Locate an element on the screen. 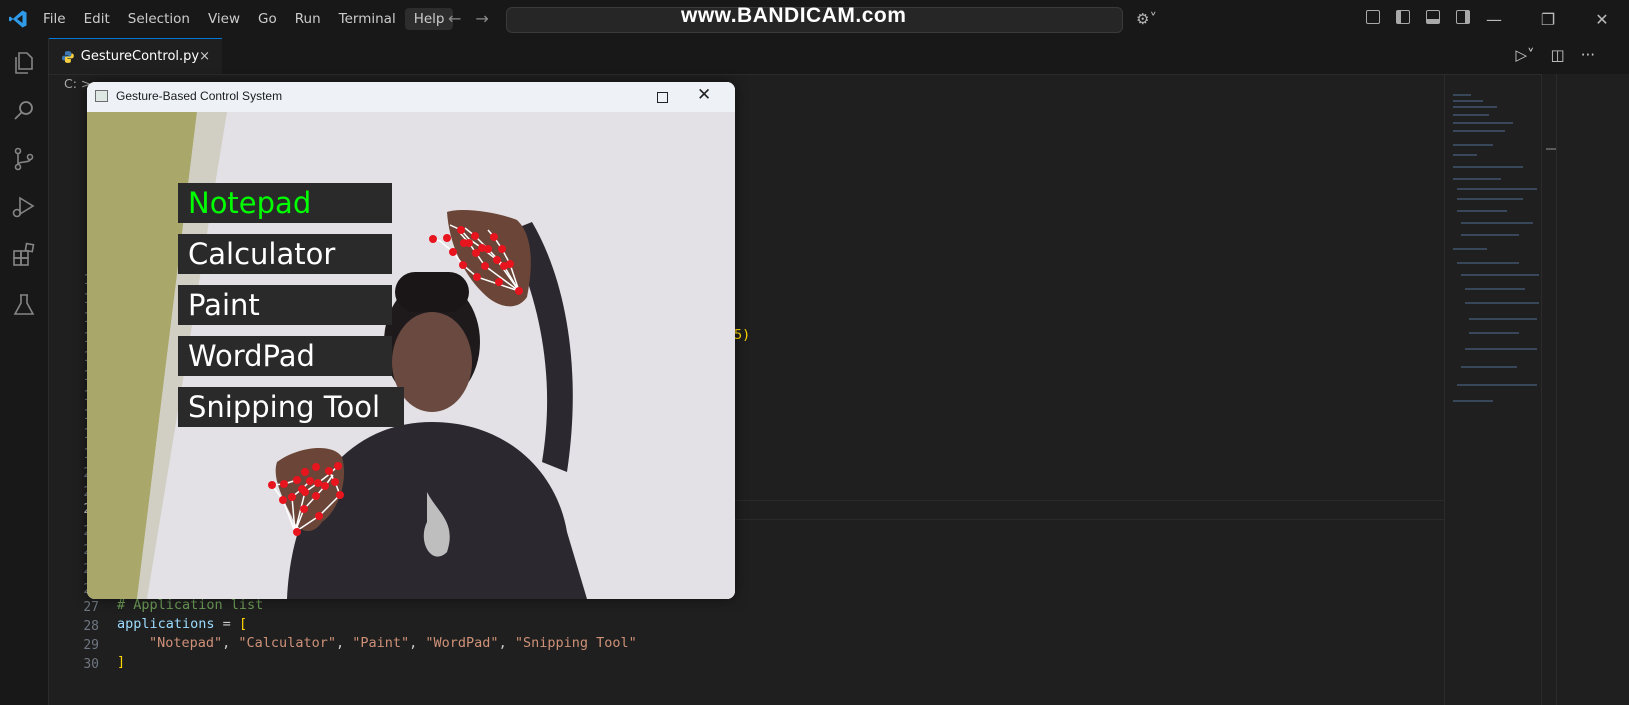 The width and height of the screenshot is (1629, 705). line-number: 29 is located at coordinates (91, 645).